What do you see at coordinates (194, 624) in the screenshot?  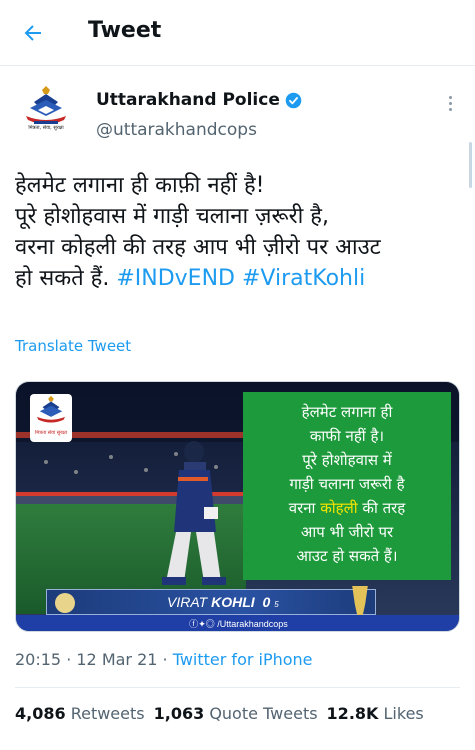 I see `facebook-icon: ⓕ` at bounding box center [194, 624].